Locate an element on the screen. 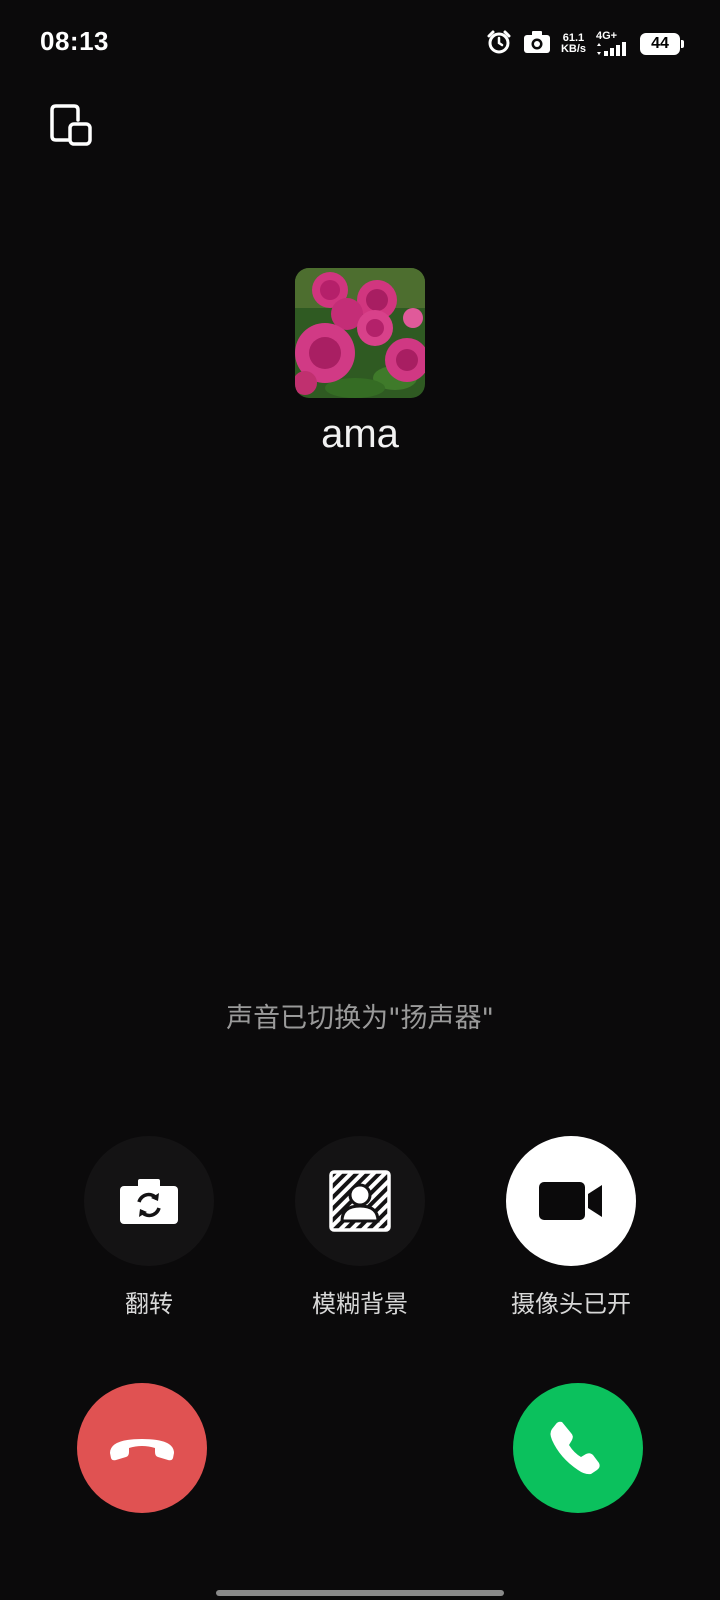  network-type: 4G+ is located at coordinates (613, 44).